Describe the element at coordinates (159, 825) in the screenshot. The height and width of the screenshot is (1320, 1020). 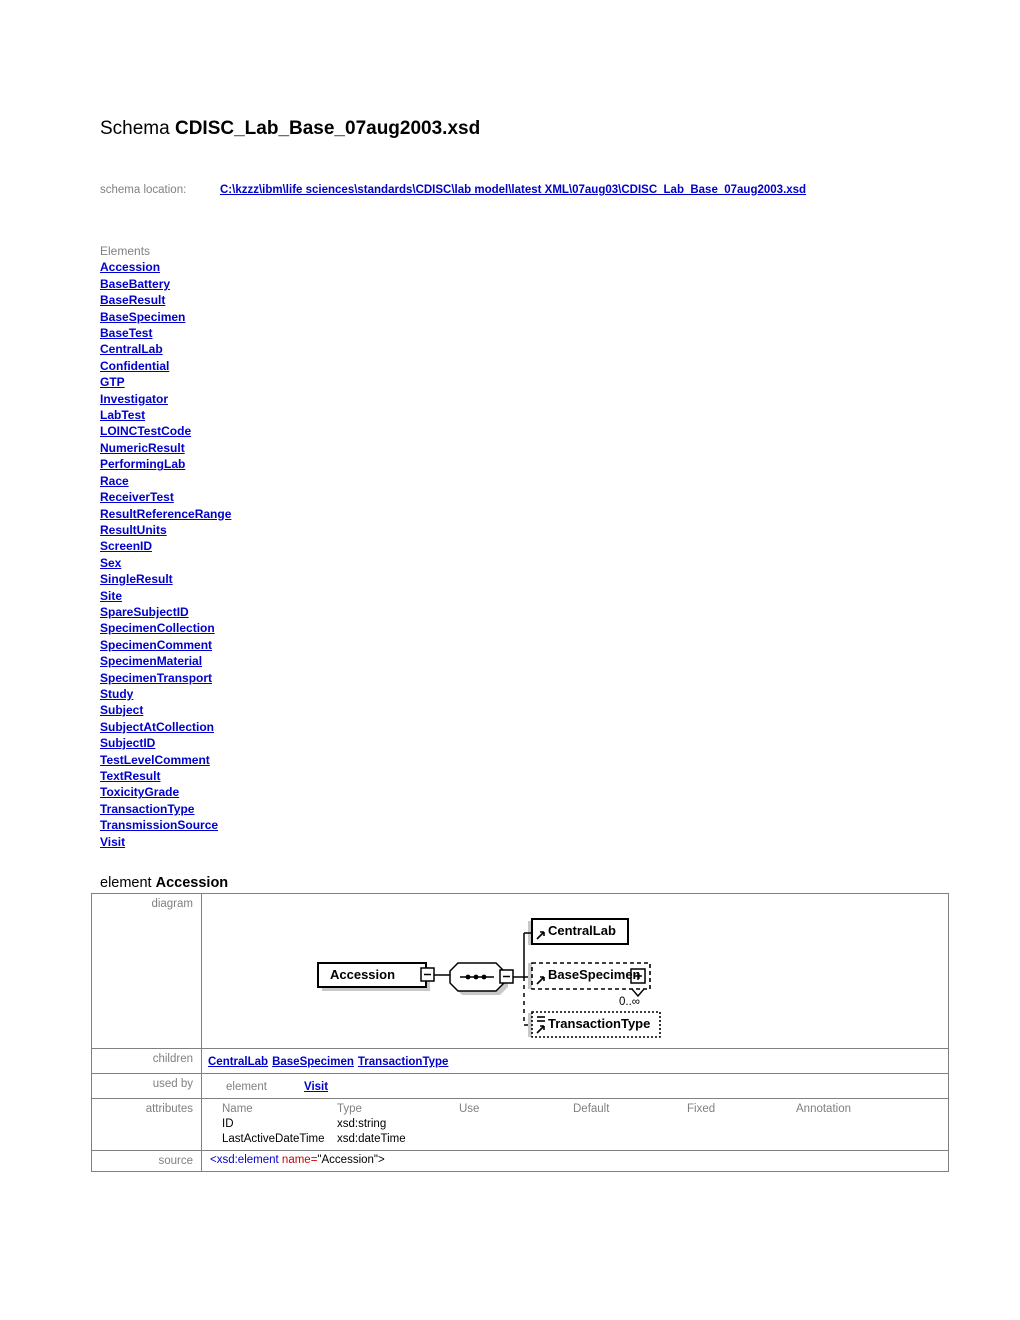
I see `element-link-transmissionsource: TransmissionSource` at that location.